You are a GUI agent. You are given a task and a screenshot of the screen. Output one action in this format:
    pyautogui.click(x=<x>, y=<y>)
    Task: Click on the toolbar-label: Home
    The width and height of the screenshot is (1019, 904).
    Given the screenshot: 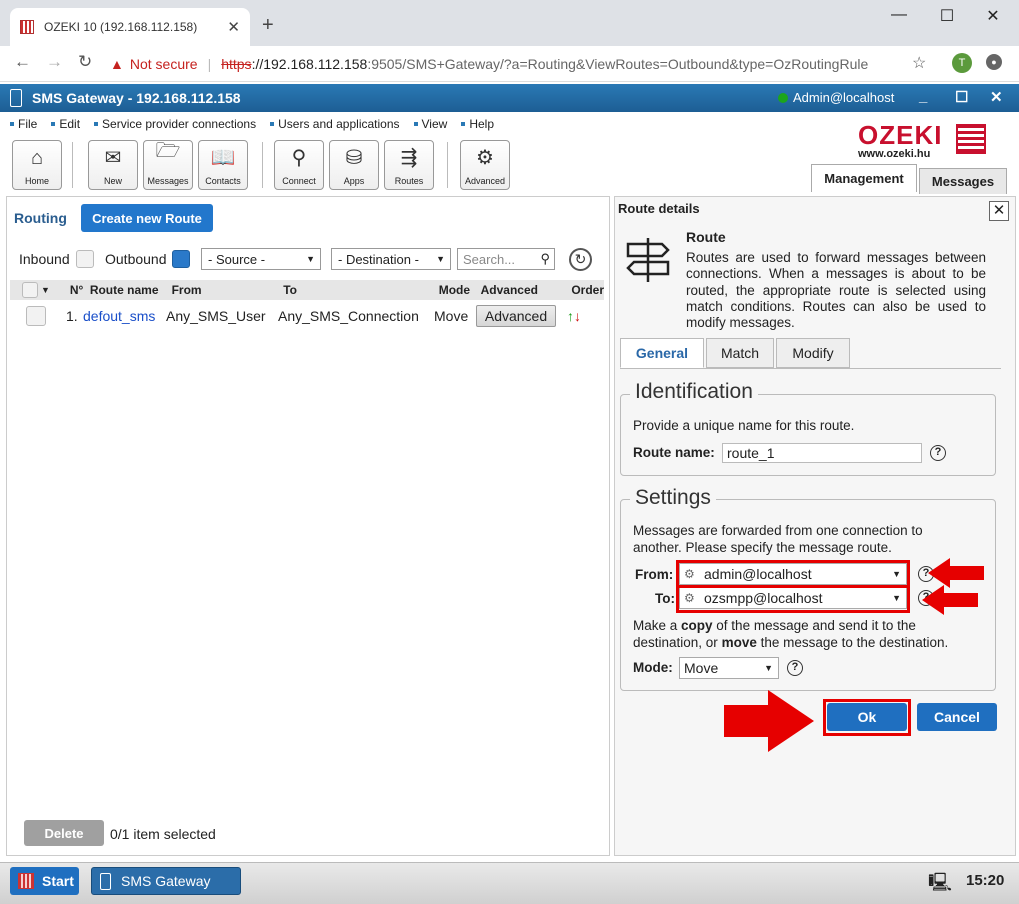 What is the action you would take?
    pyautogui.click(x=36, y=181)
    